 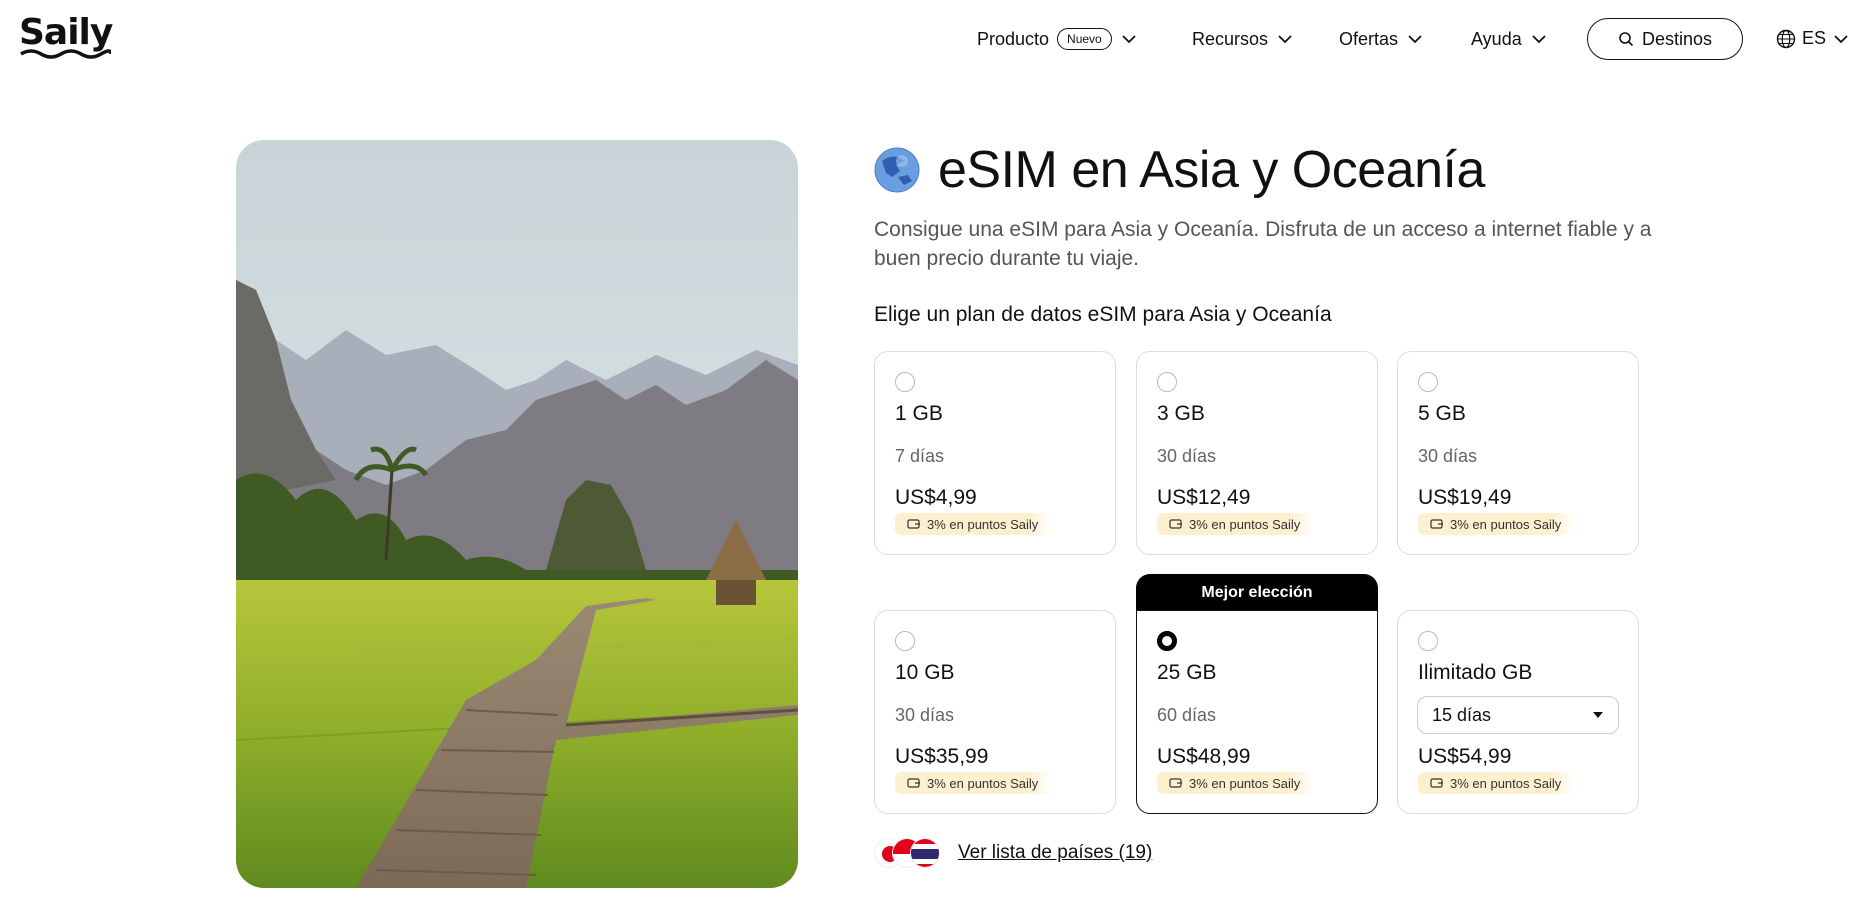 What do you see at coordinates (1187, 715) in the screenshot?
I see `plan-duration: 60 días` at bounding box center [1187, 715].